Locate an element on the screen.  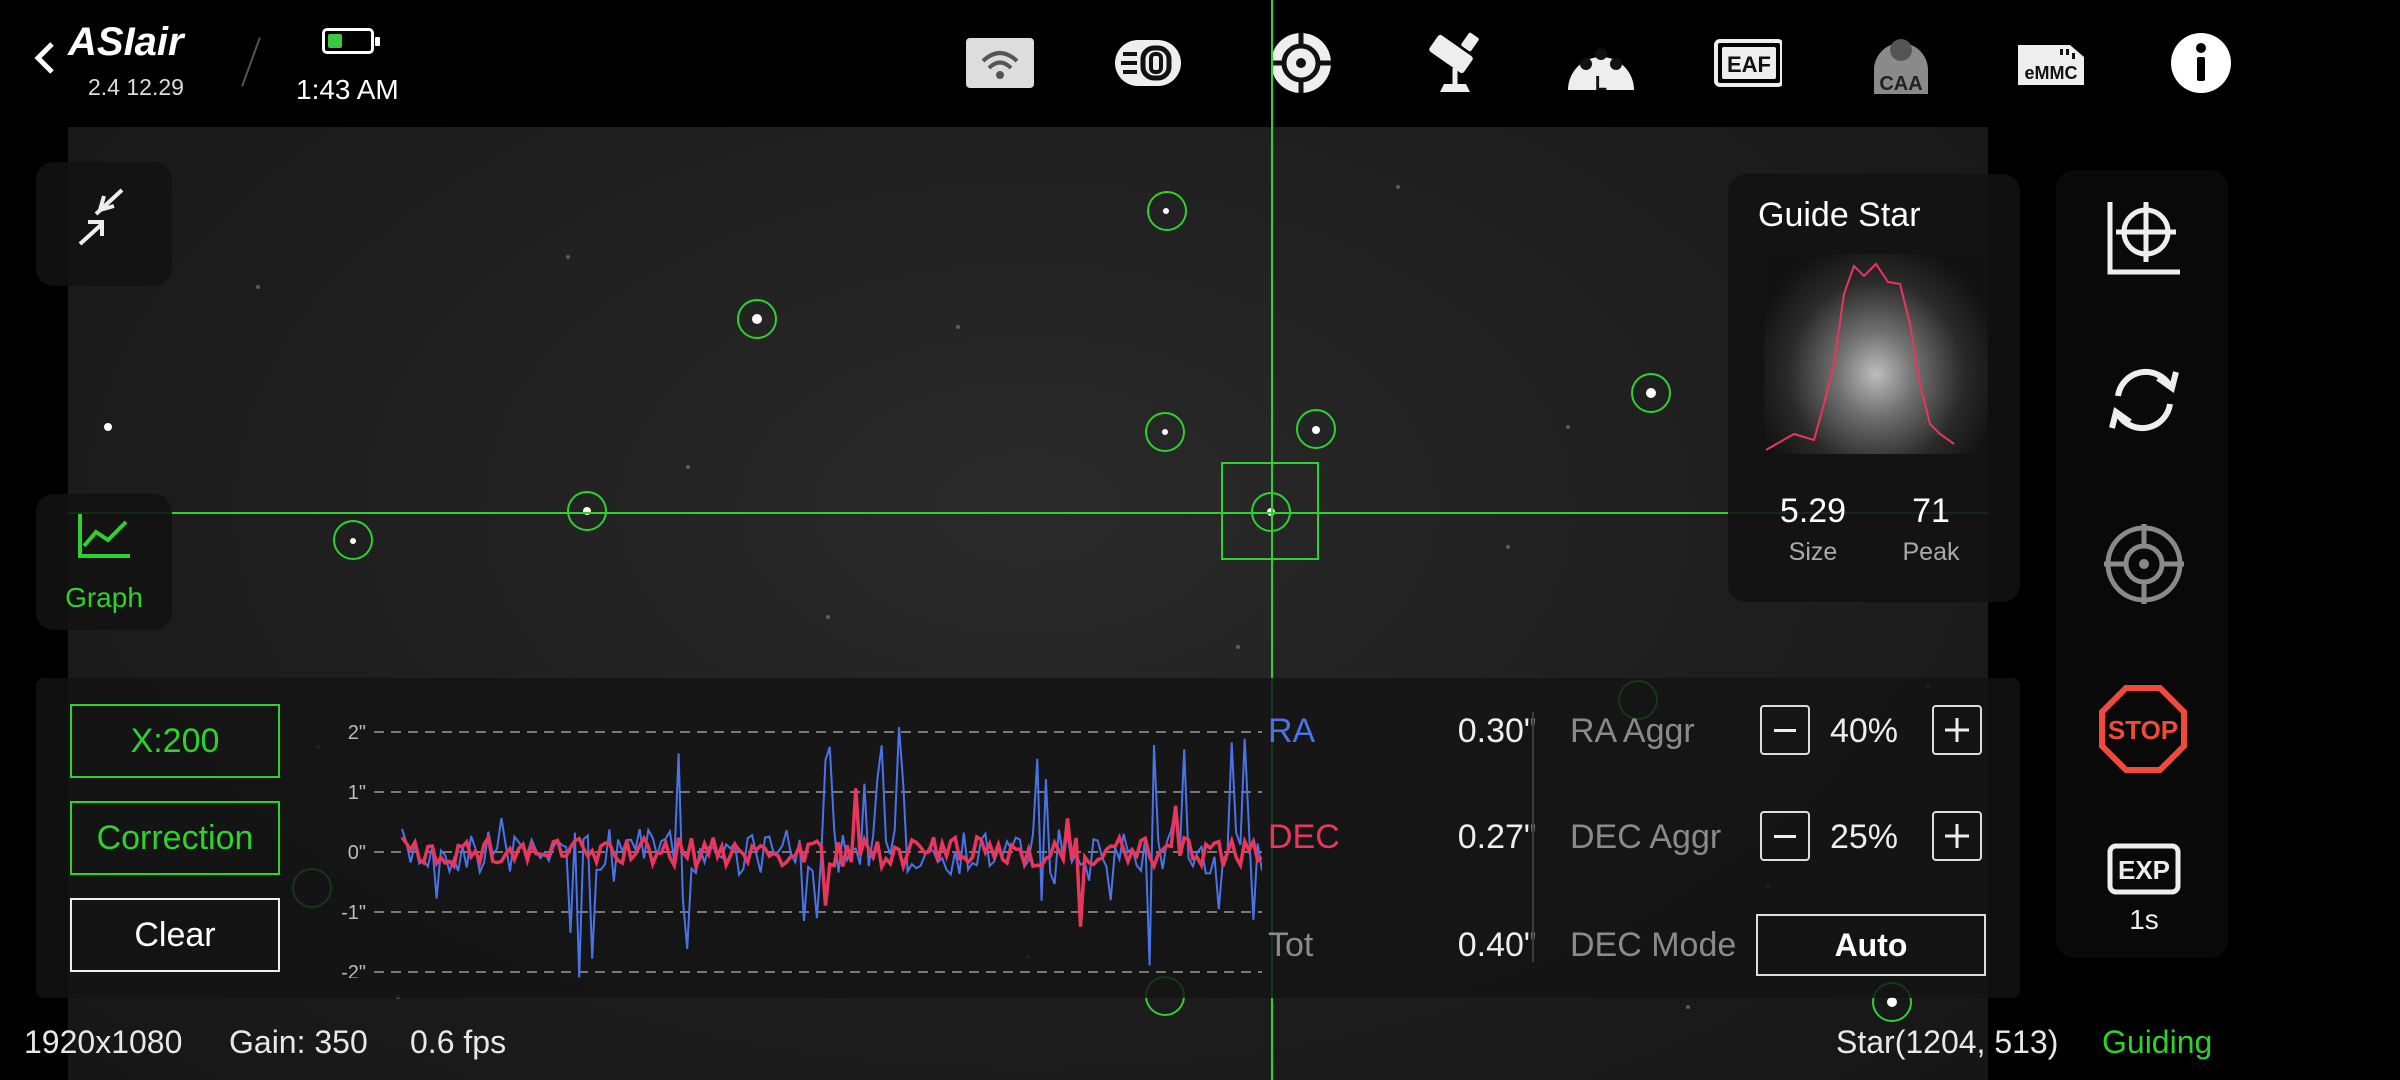
info-icon is located at coordinates (2201, 63).